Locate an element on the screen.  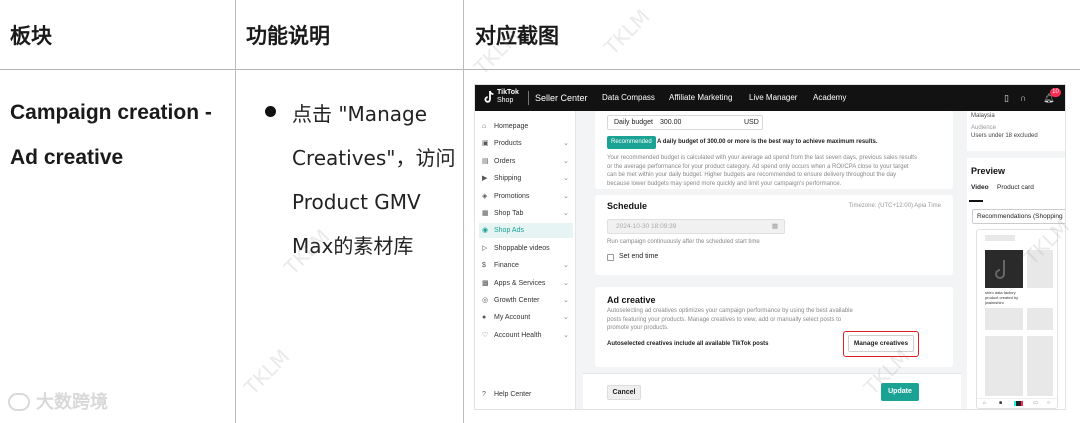
home-icon: ⌂ is located at coordinates (985, 403).